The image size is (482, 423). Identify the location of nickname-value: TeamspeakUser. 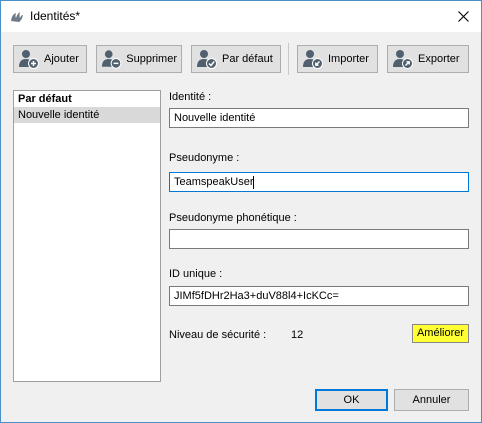
(214, 182).